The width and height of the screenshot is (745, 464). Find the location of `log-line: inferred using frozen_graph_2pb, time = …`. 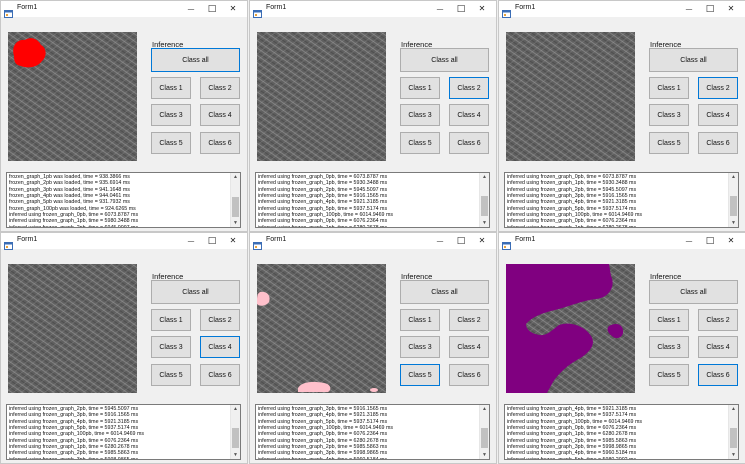

log-line: inferred using frozen_graph_2pb, time = … is located at coordinates (74, 226).